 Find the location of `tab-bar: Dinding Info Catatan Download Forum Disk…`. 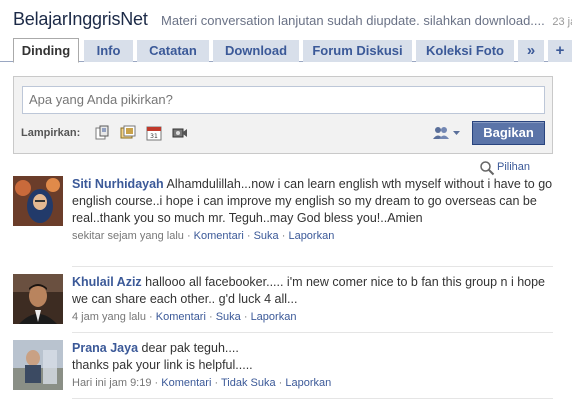

tab-bar: Dinding Info Catatan Download Forum Disk… is located at coordinates (286, 50).